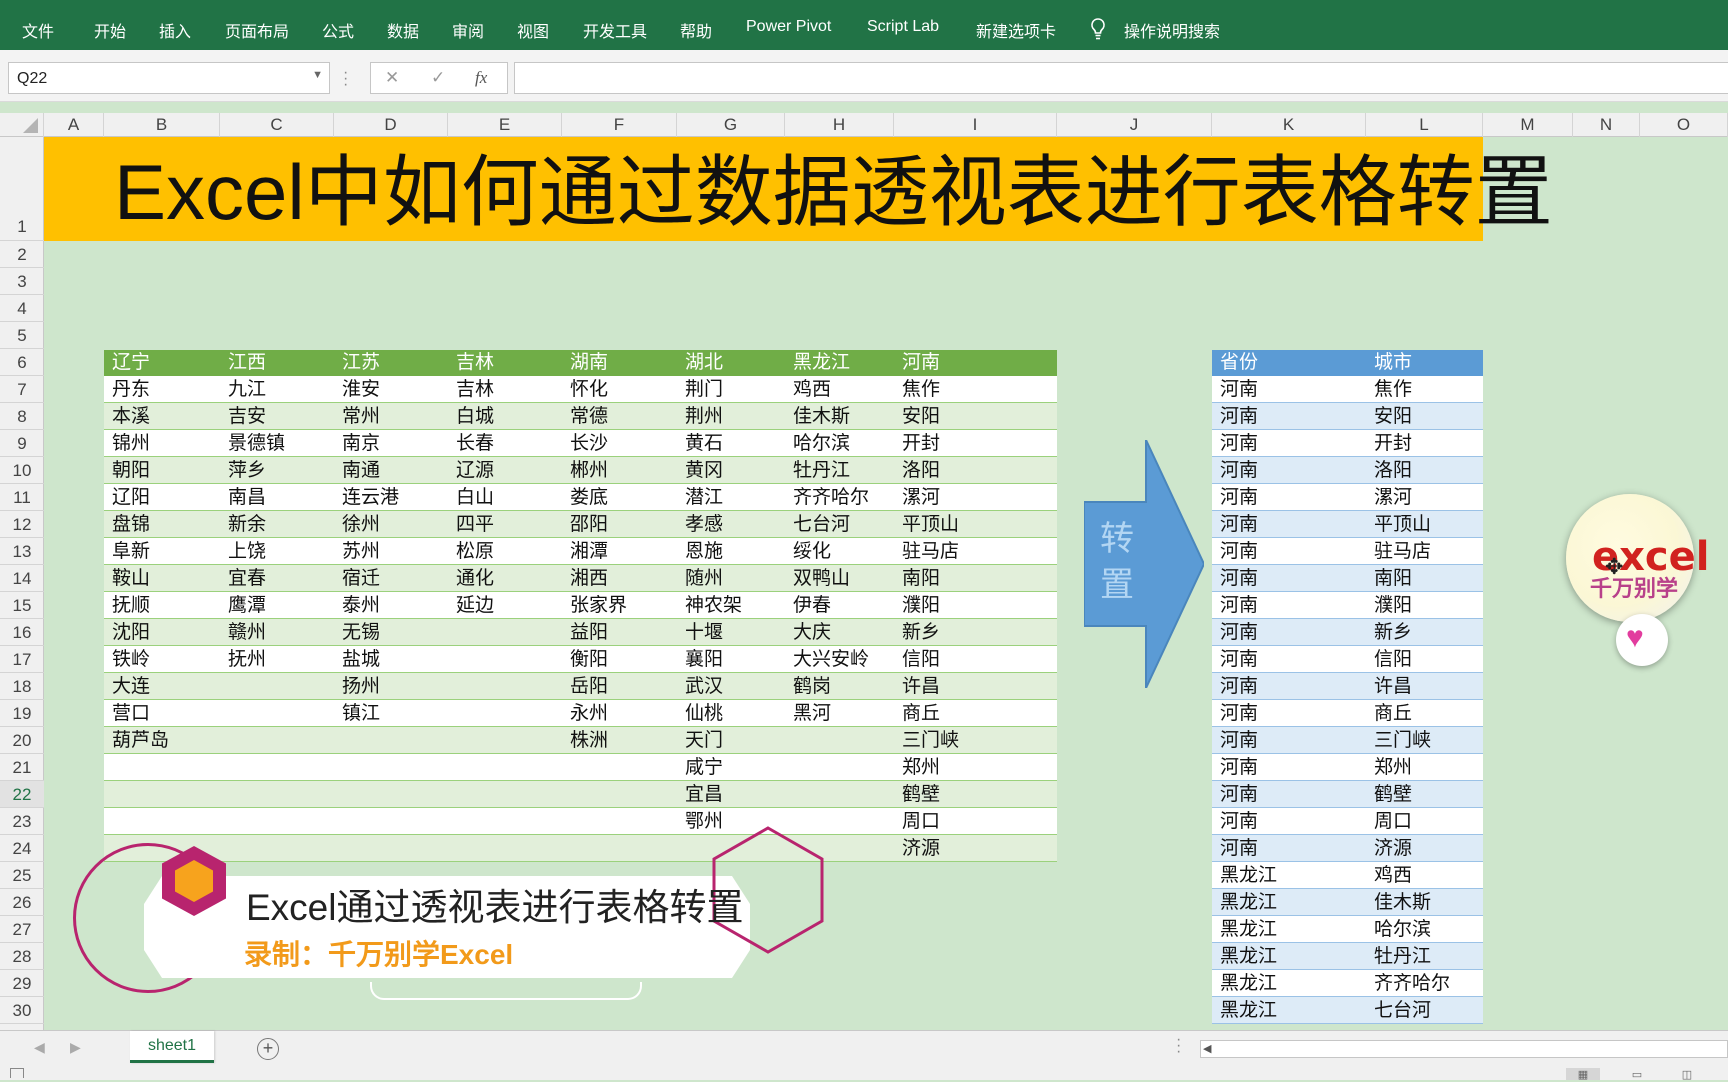 This screenshot has width=1728, height=1082. What do you see at coordinates (391, 659) in the screenshot?
I see `source-cell: 盐城` at bounding box center [391, 659].